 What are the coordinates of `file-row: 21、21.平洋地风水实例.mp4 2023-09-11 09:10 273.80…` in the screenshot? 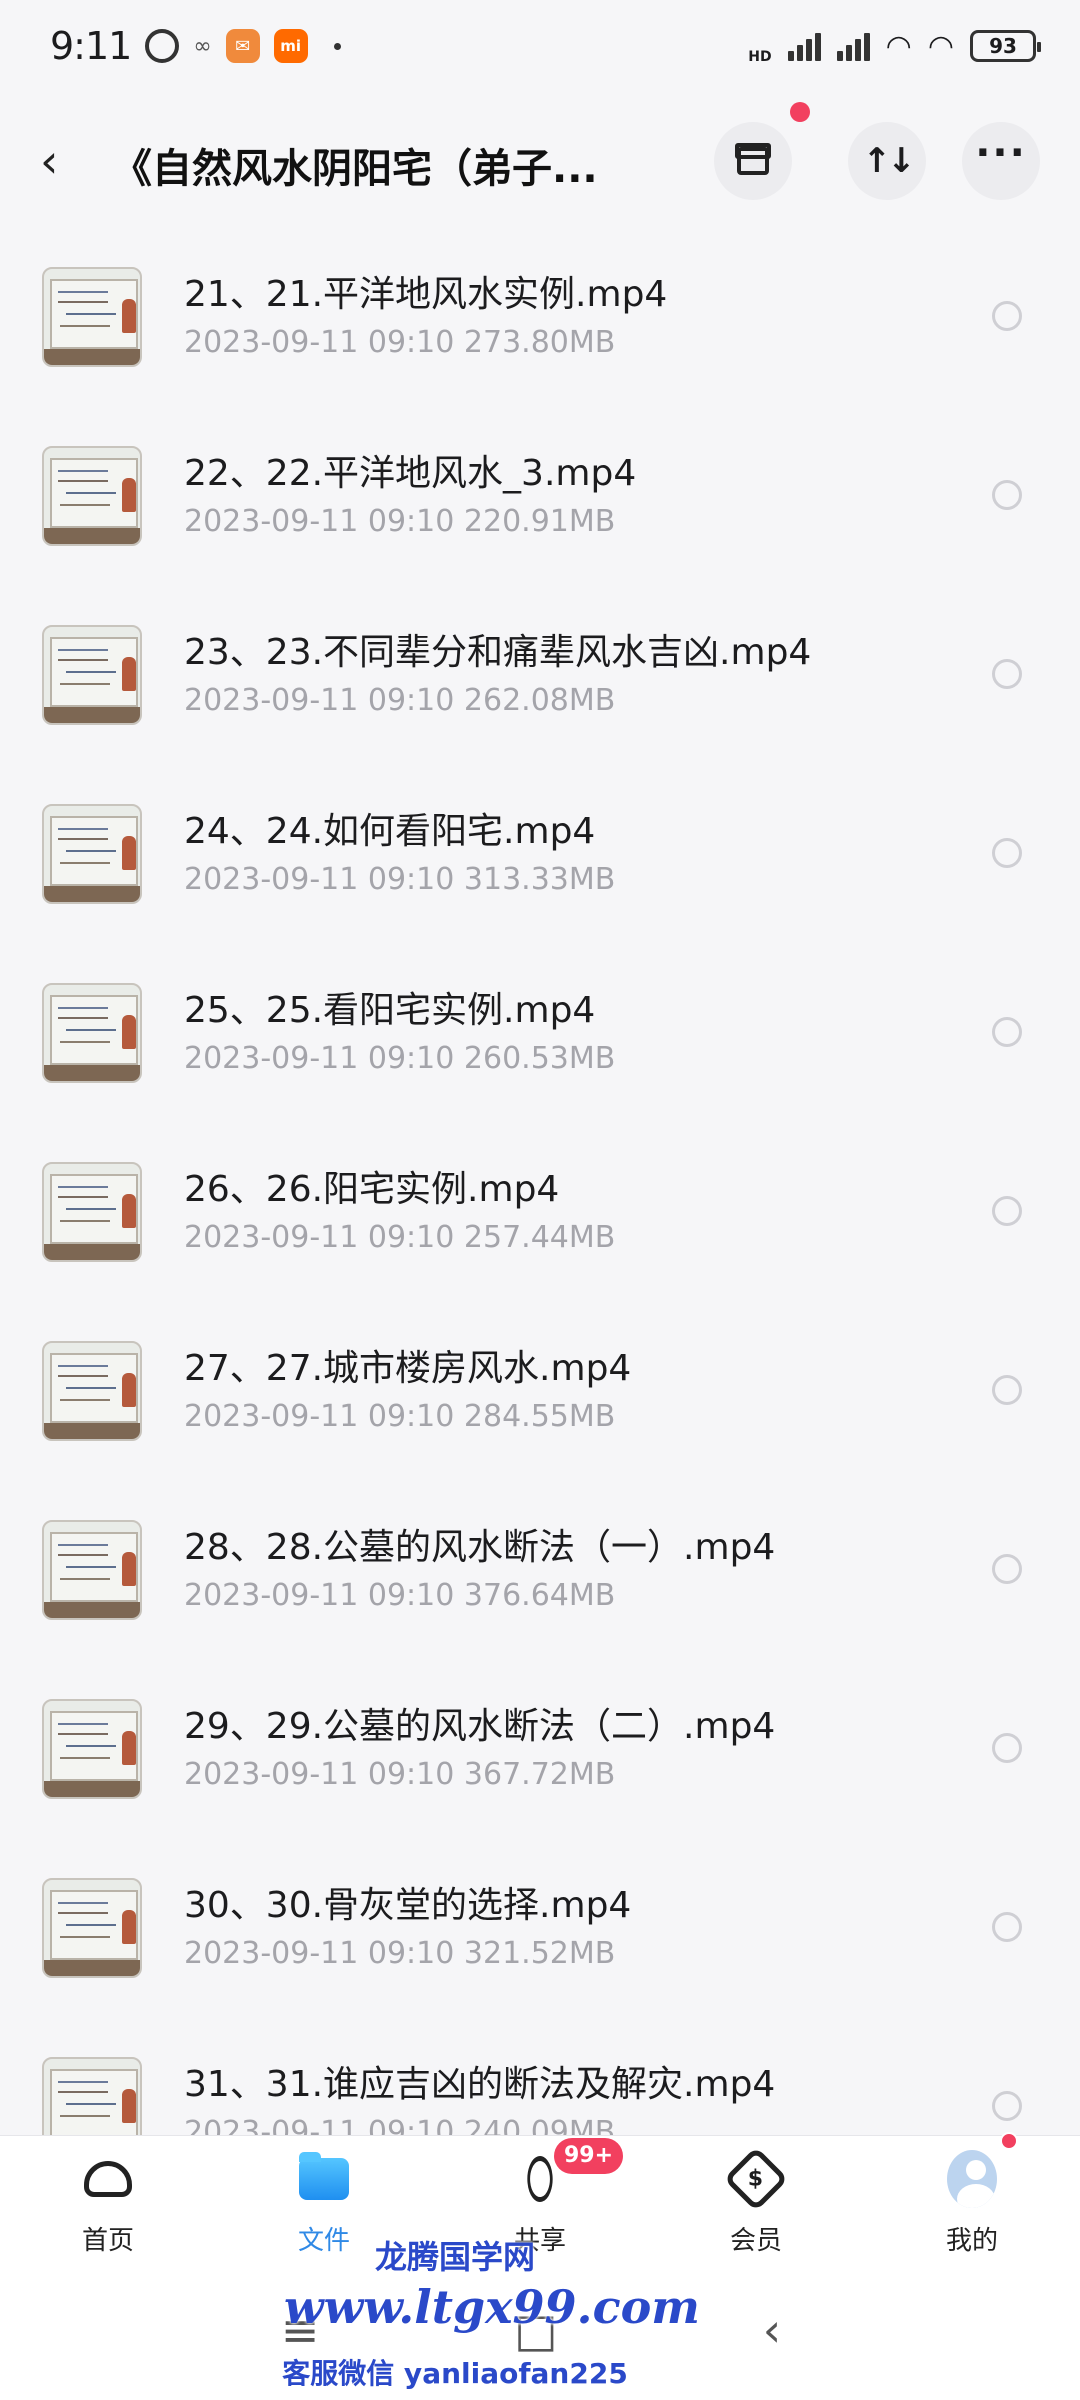 It's located at (540, 344).